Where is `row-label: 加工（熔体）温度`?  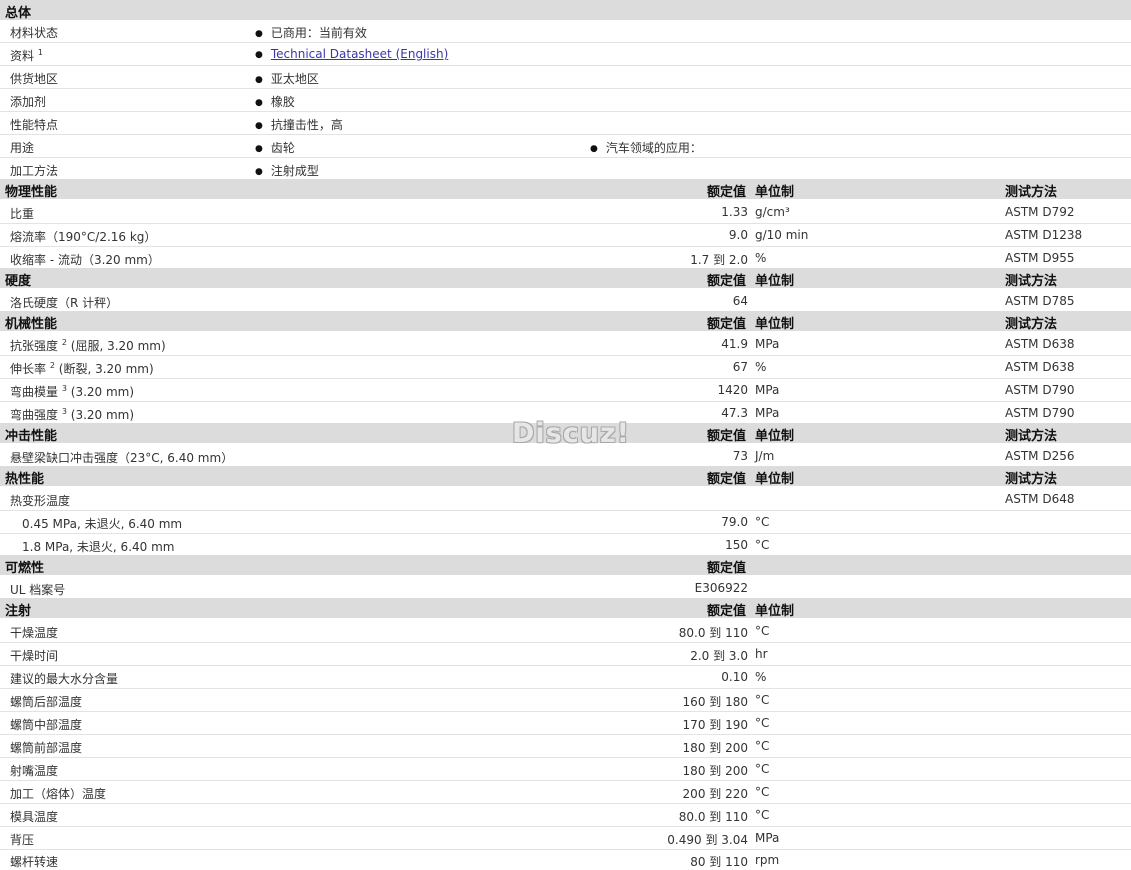
row-label: 加工（熔体）温度 is located at coordinates (58, 794).